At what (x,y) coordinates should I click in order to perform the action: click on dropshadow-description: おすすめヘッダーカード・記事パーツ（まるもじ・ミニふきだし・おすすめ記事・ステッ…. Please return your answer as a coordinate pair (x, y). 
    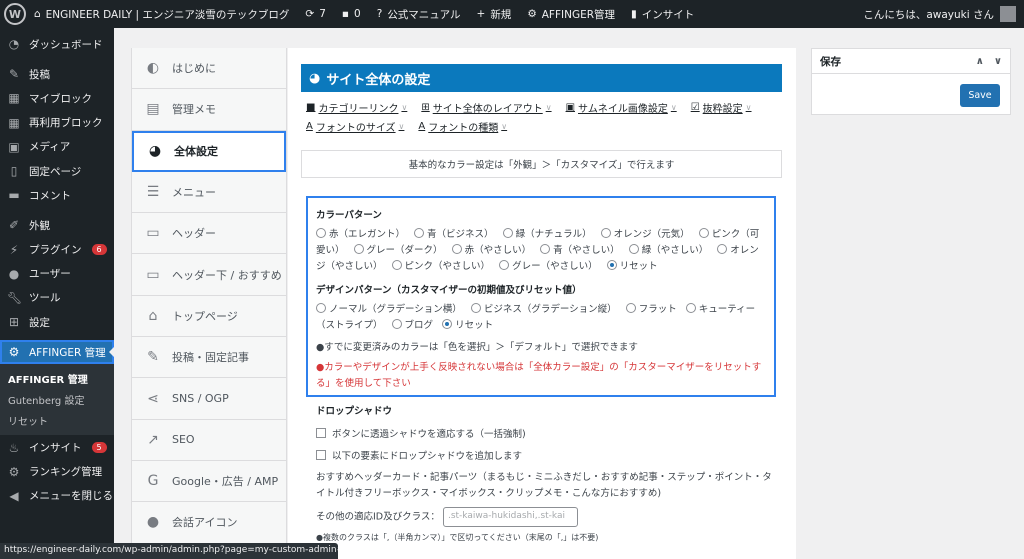
    Looking at the image, I should click on (544, 485).